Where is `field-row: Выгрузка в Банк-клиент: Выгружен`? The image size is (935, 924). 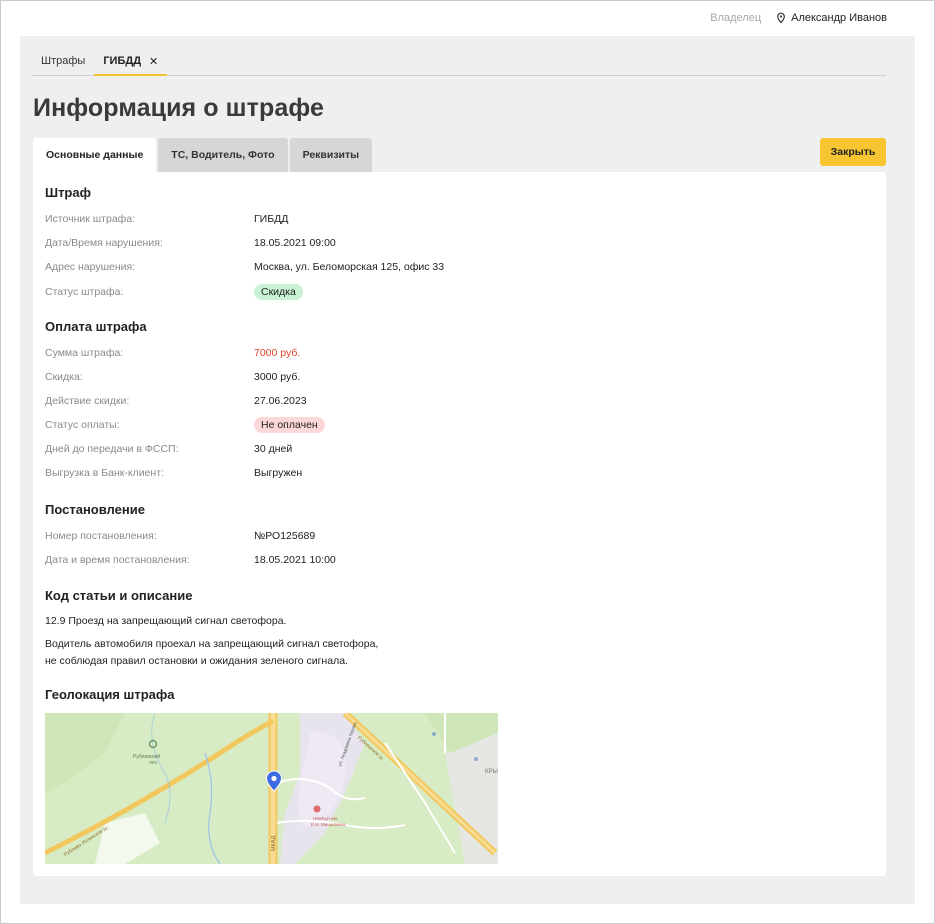
field-row: Выгрузка в Банк-клиент: Выгружен is located at coordinates (173, 473).